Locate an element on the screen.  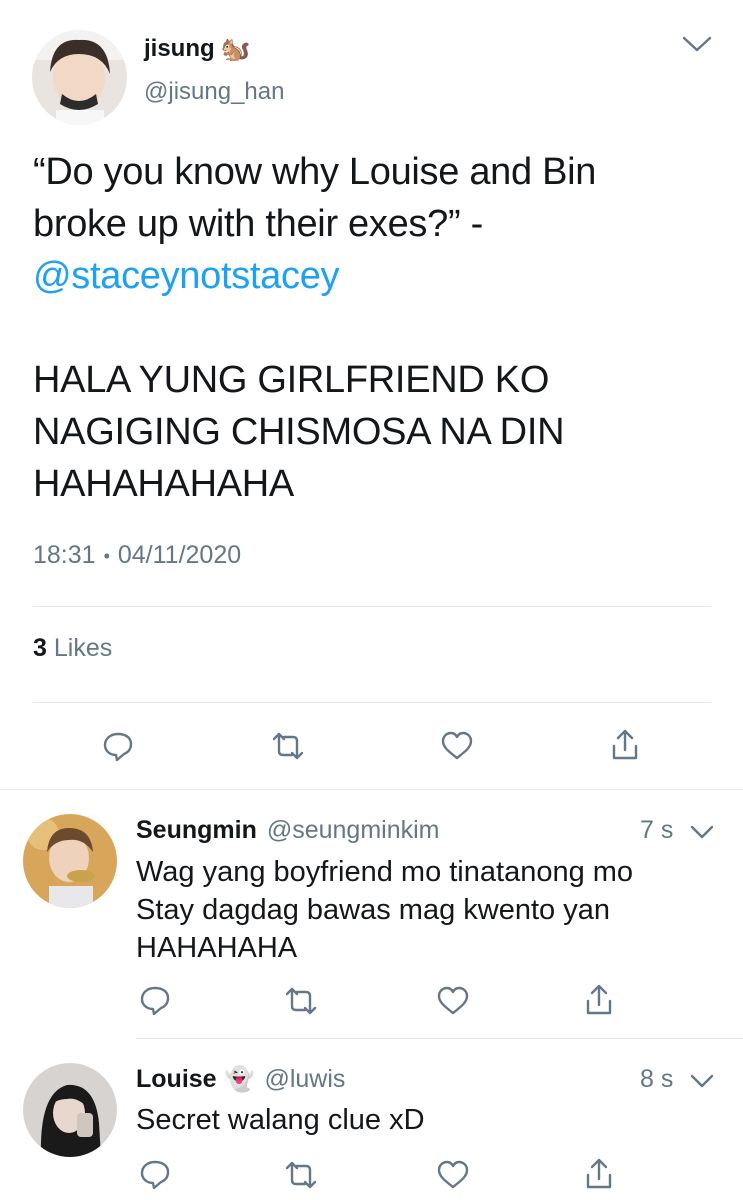
squirrel-emoji-icon: 🐿️ is located at coordinates (235, 49).